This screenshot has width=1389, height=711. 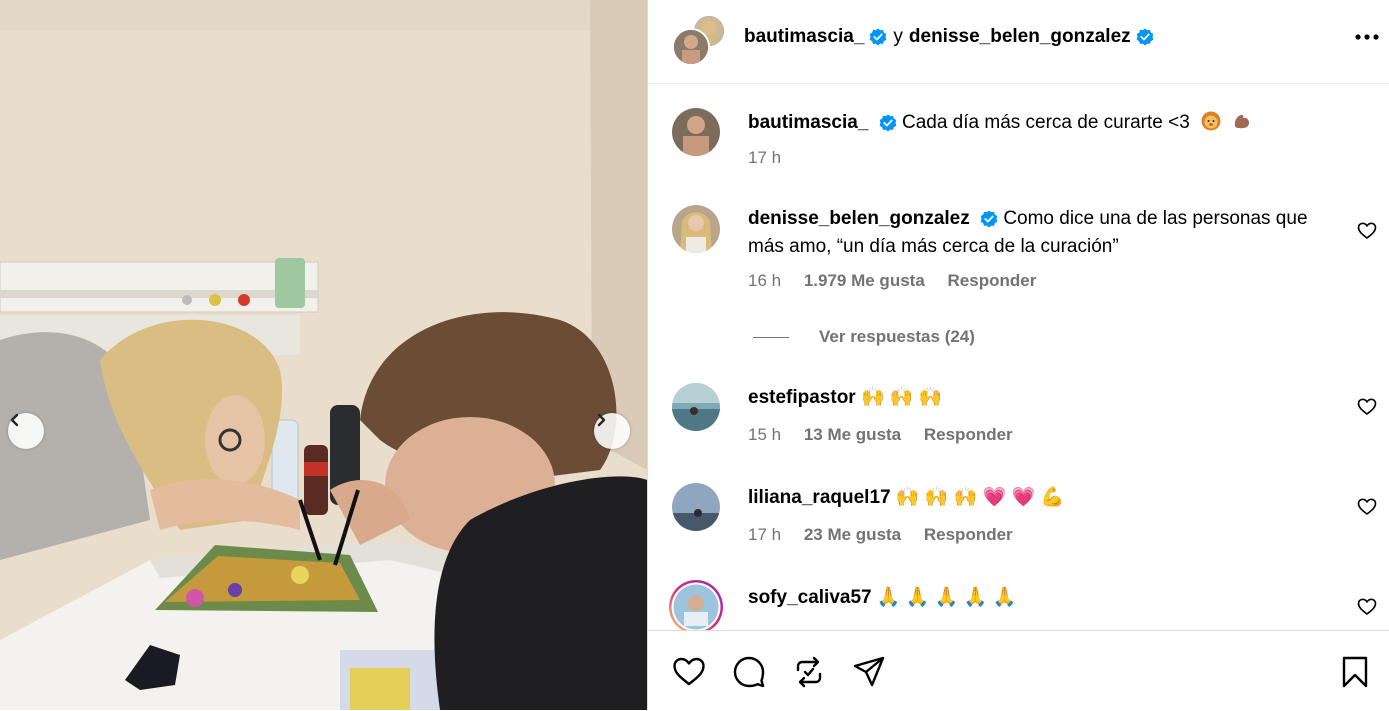 What do you see at coordinates (1018, 670) in the screenshot?
I see `post-action-bar` at bounding box center [1018, 670].